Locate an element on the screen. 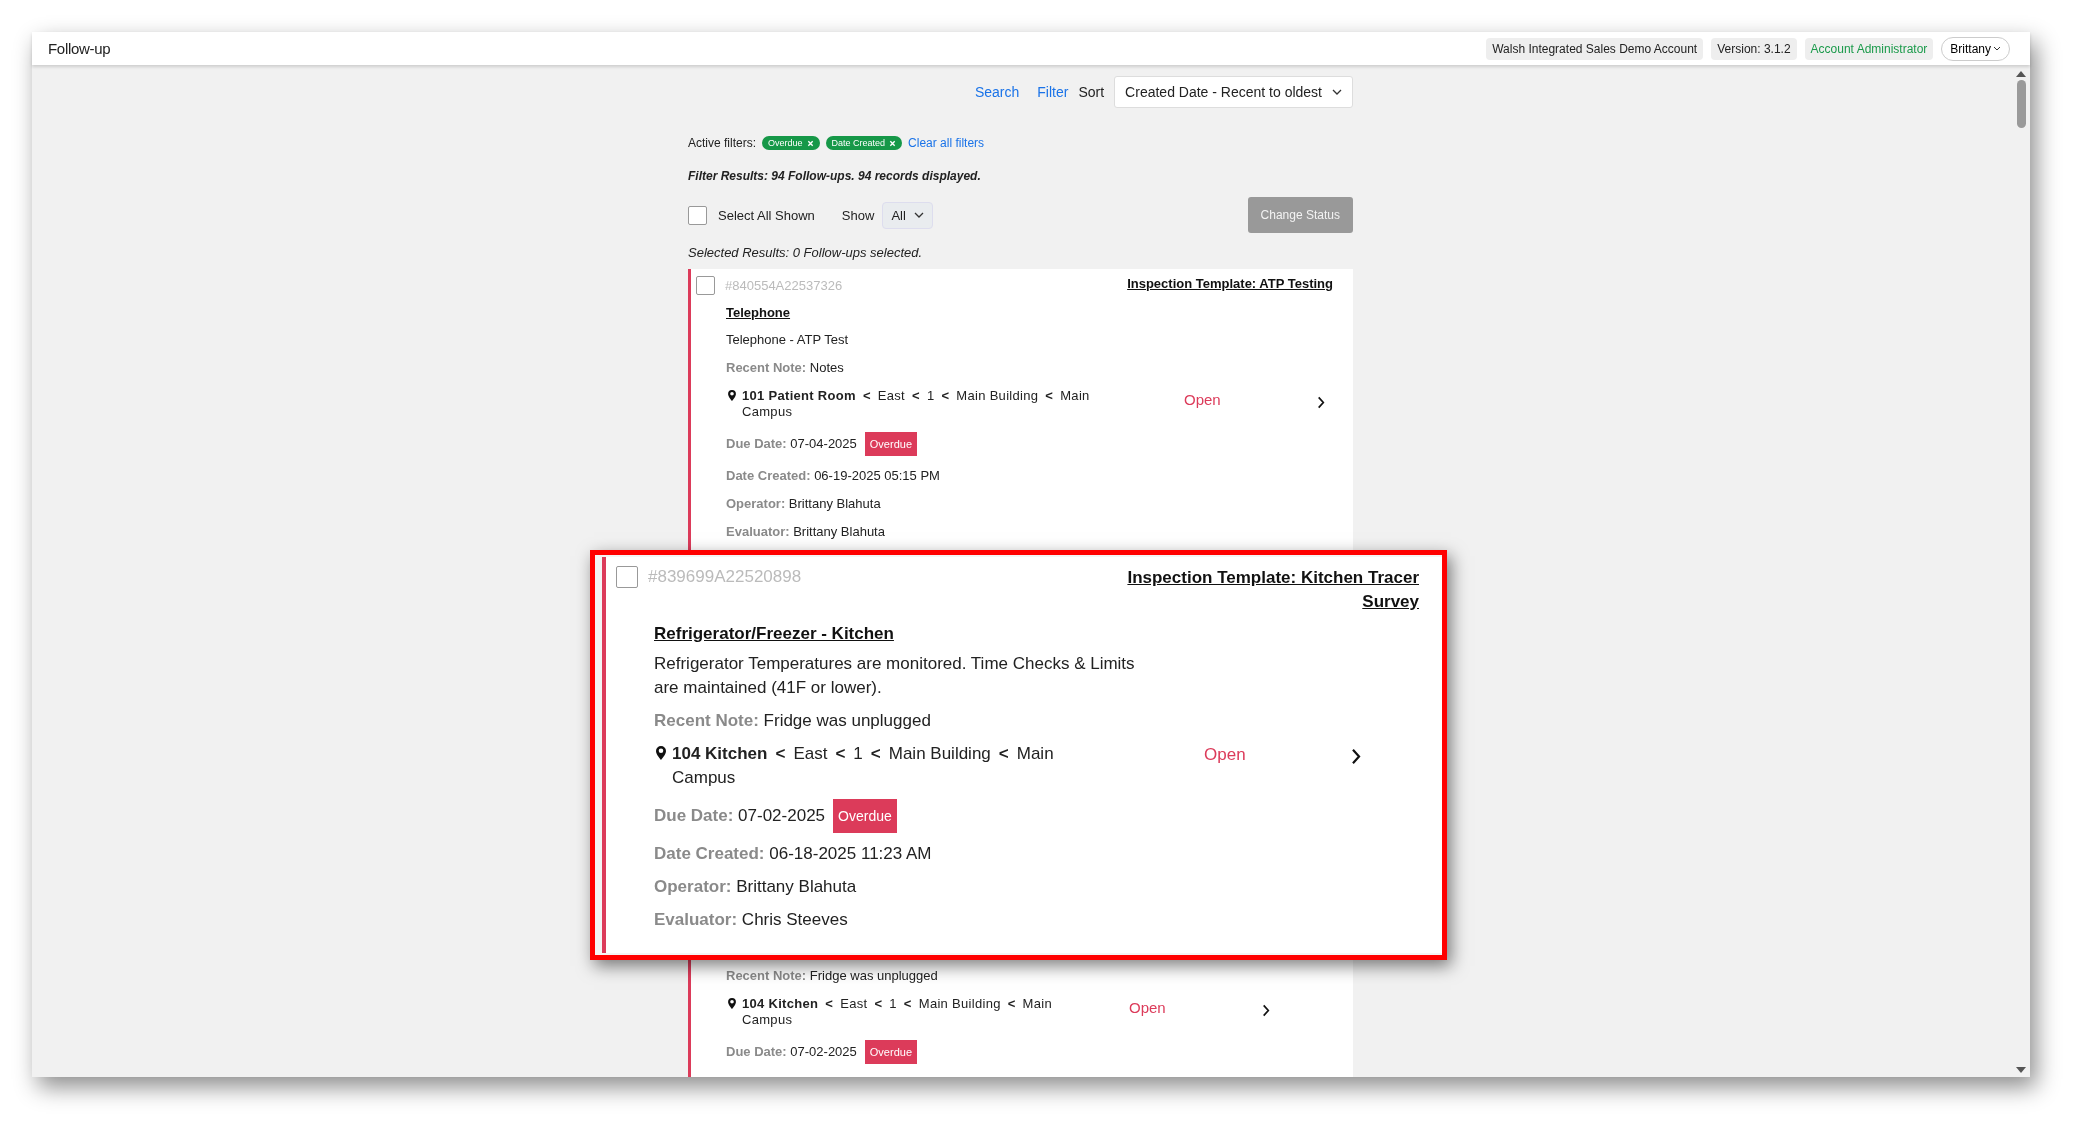 The width and height of the screenshot is (2097, 1144). filter-chip: Date Created is located at coordinates (864, 143).